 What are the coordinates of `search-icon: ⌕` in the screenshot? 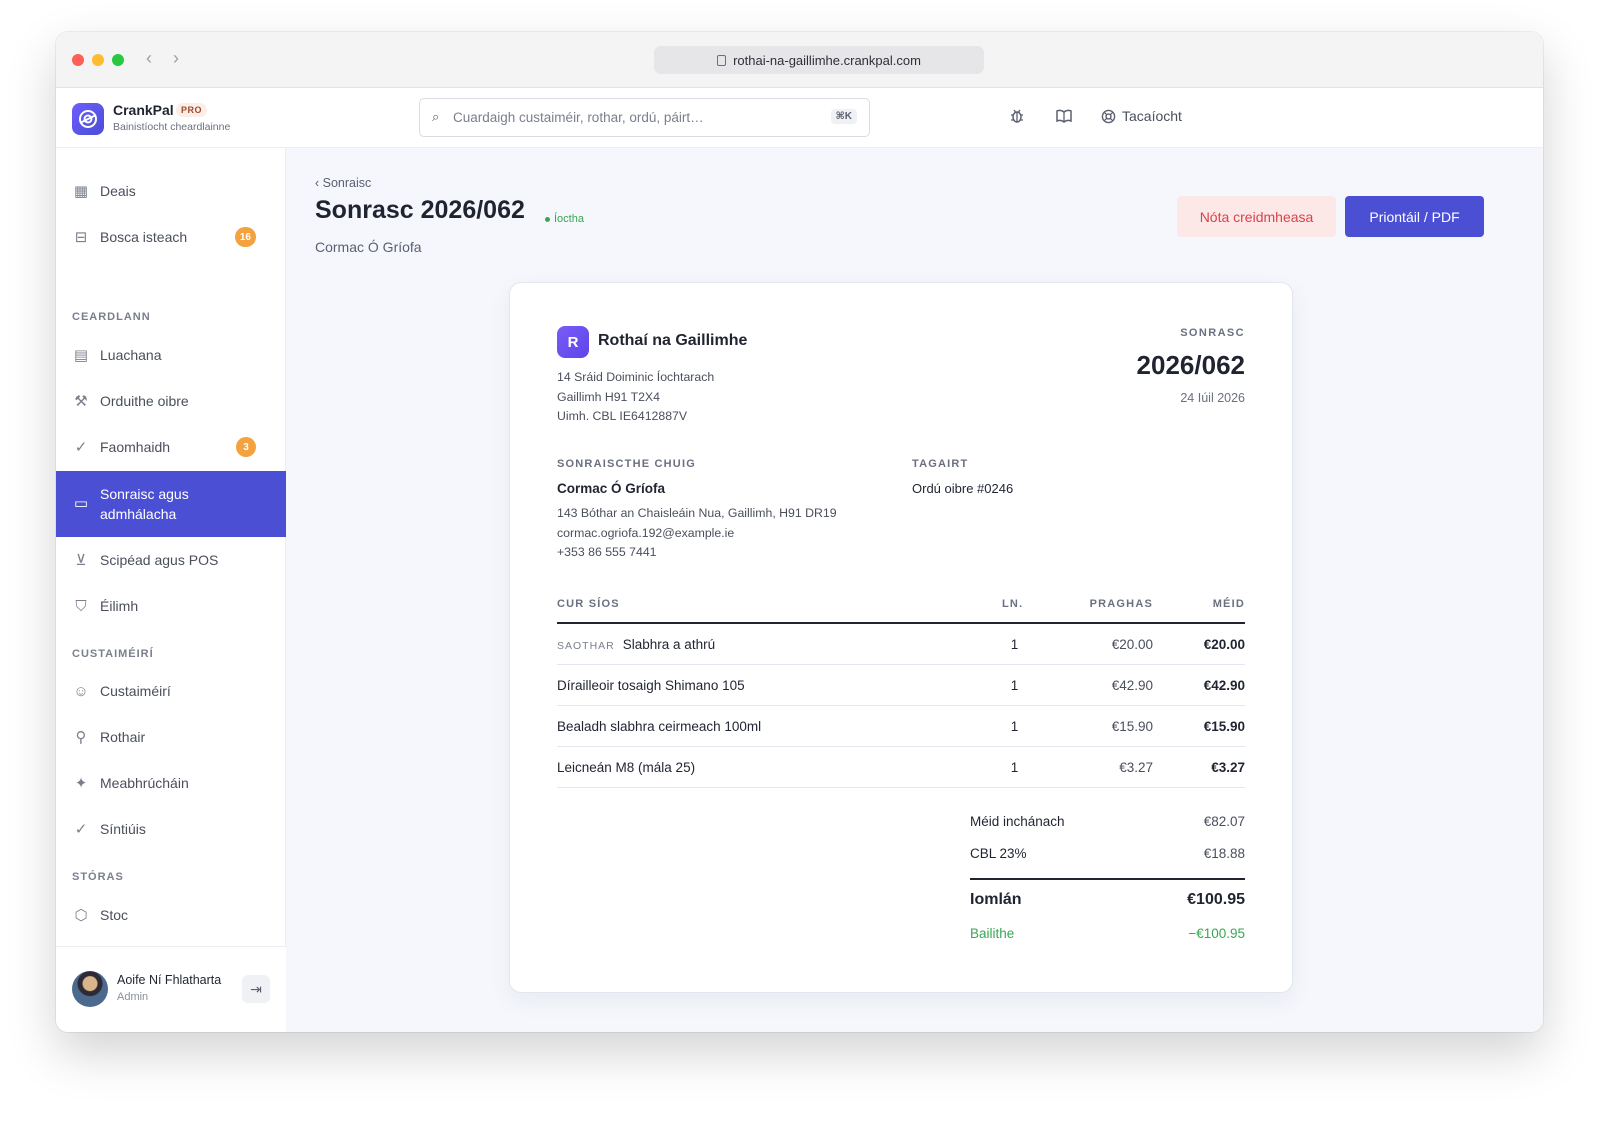 It's located at (436, 116).